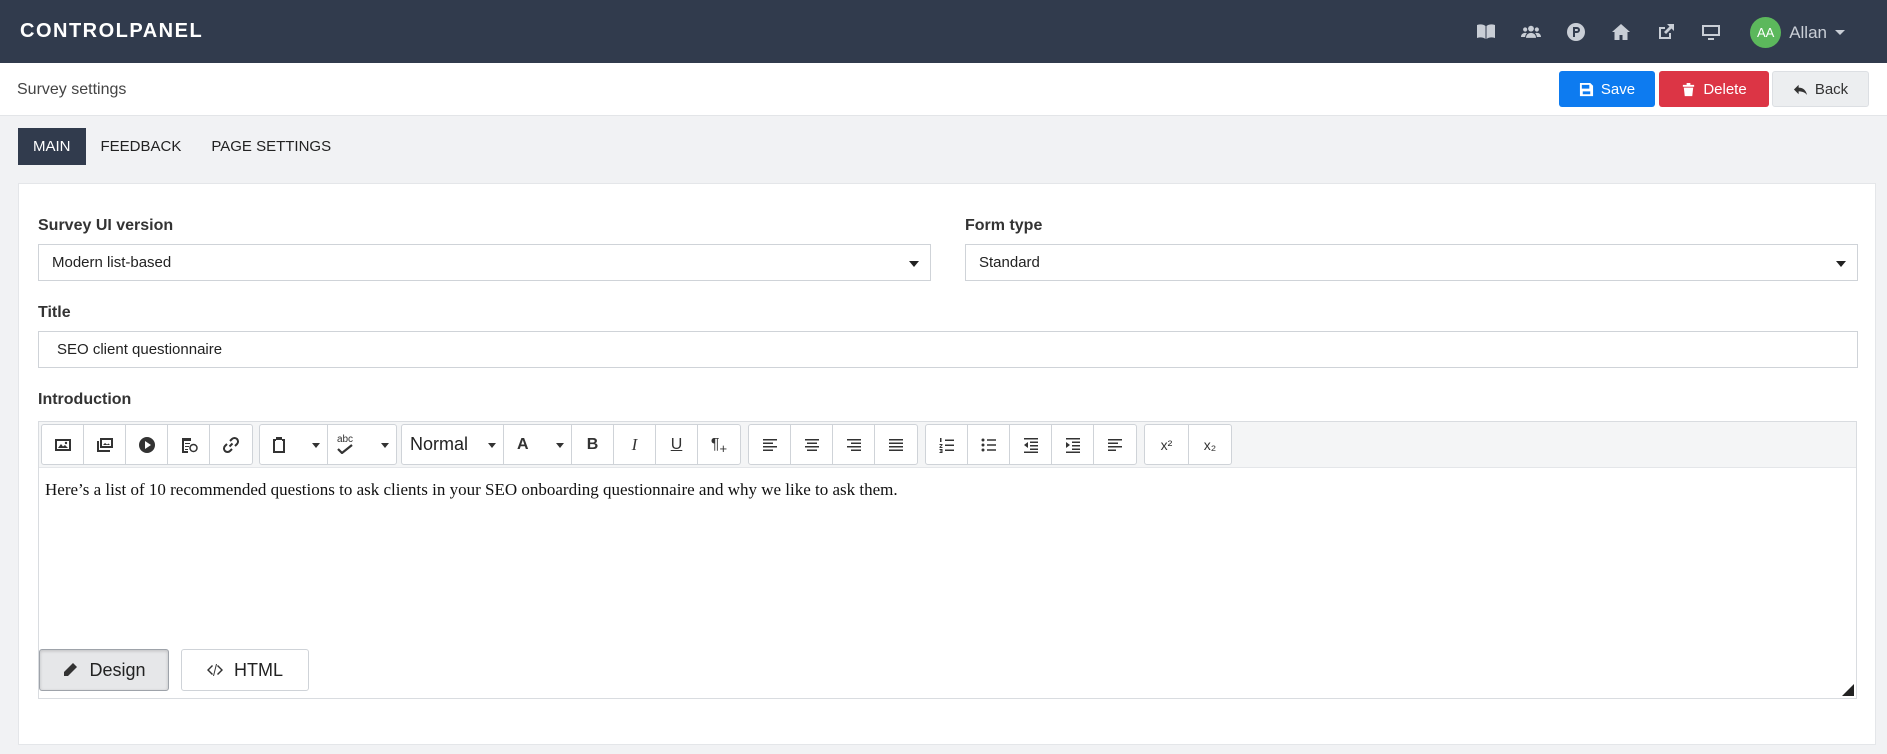 Image resolution: width=1887 pixels, height=754 pixels. Describe the element at coordinates (1411, 262) in the screenshot. I see `form-type-select: Standard` at that location.